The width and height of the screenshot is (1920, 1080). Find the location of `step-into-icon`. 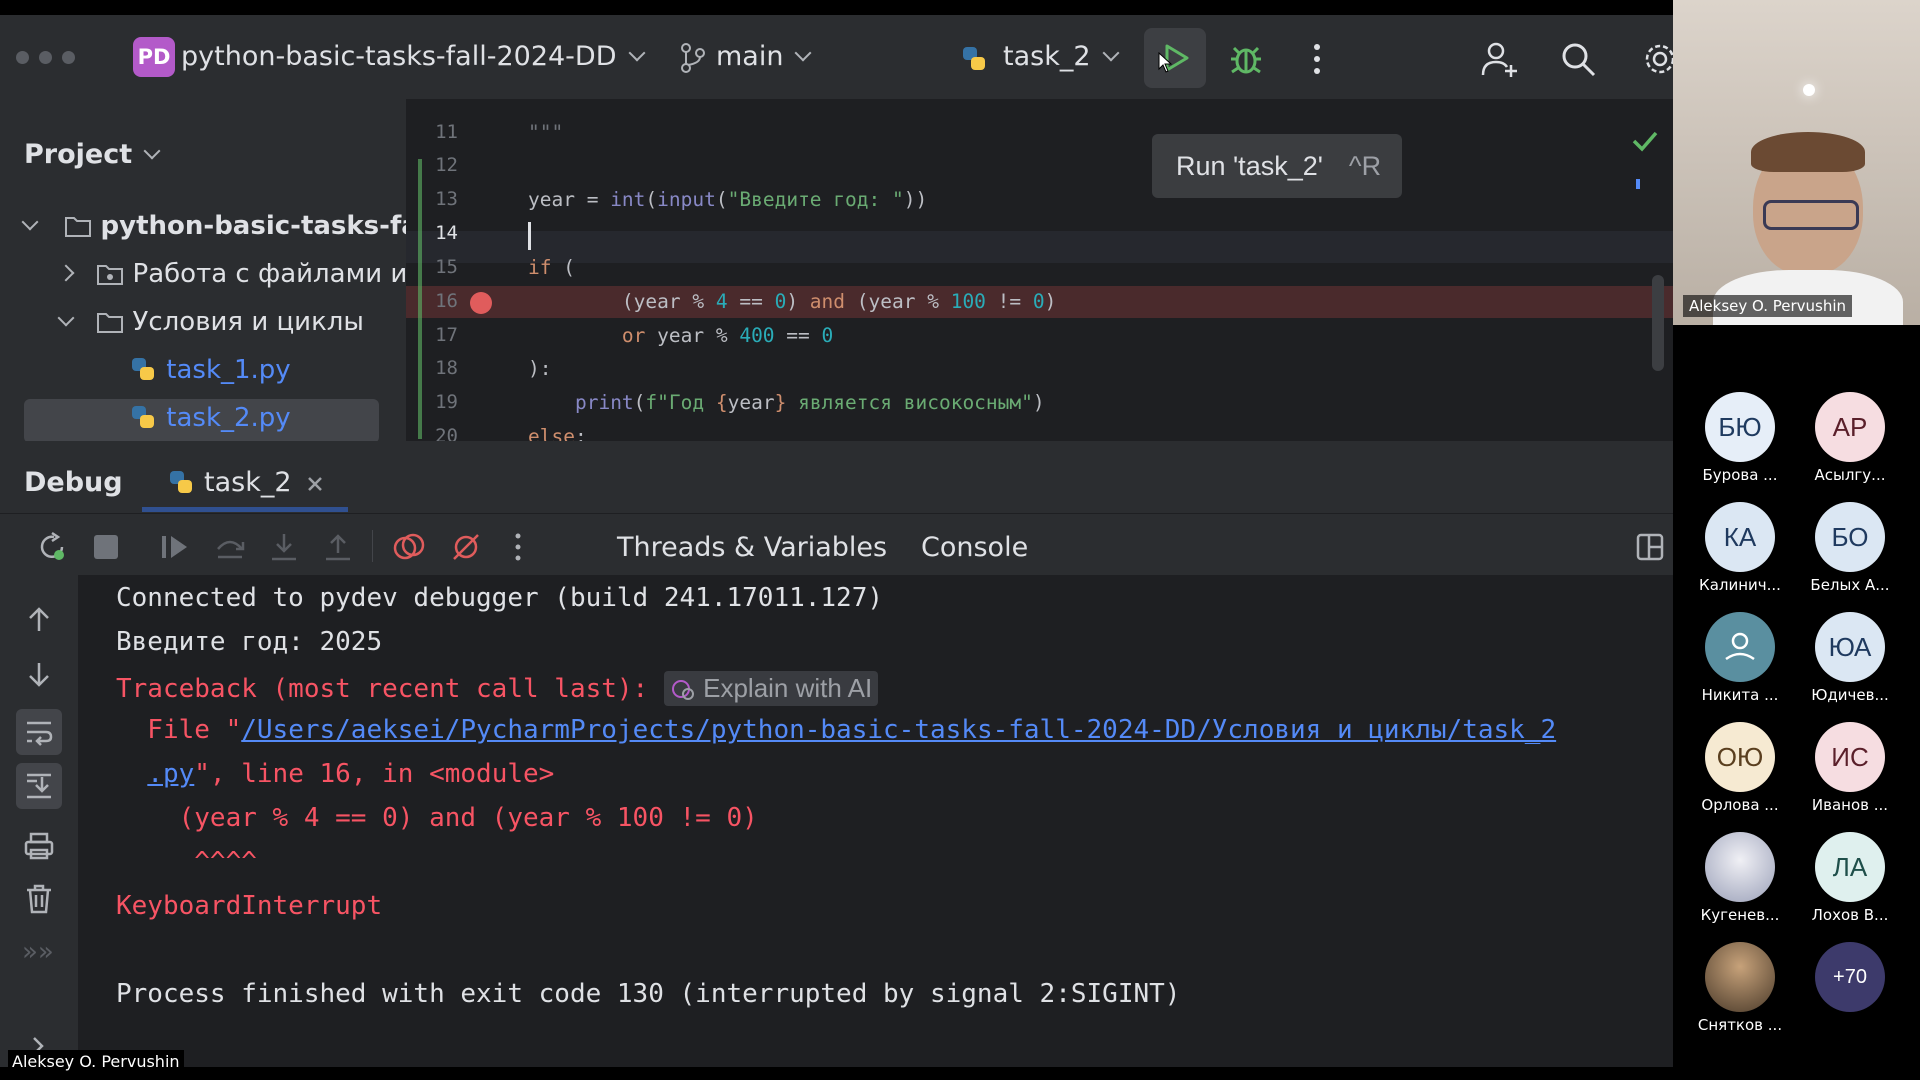

step-into-icon is located at coordinates (284, 547).